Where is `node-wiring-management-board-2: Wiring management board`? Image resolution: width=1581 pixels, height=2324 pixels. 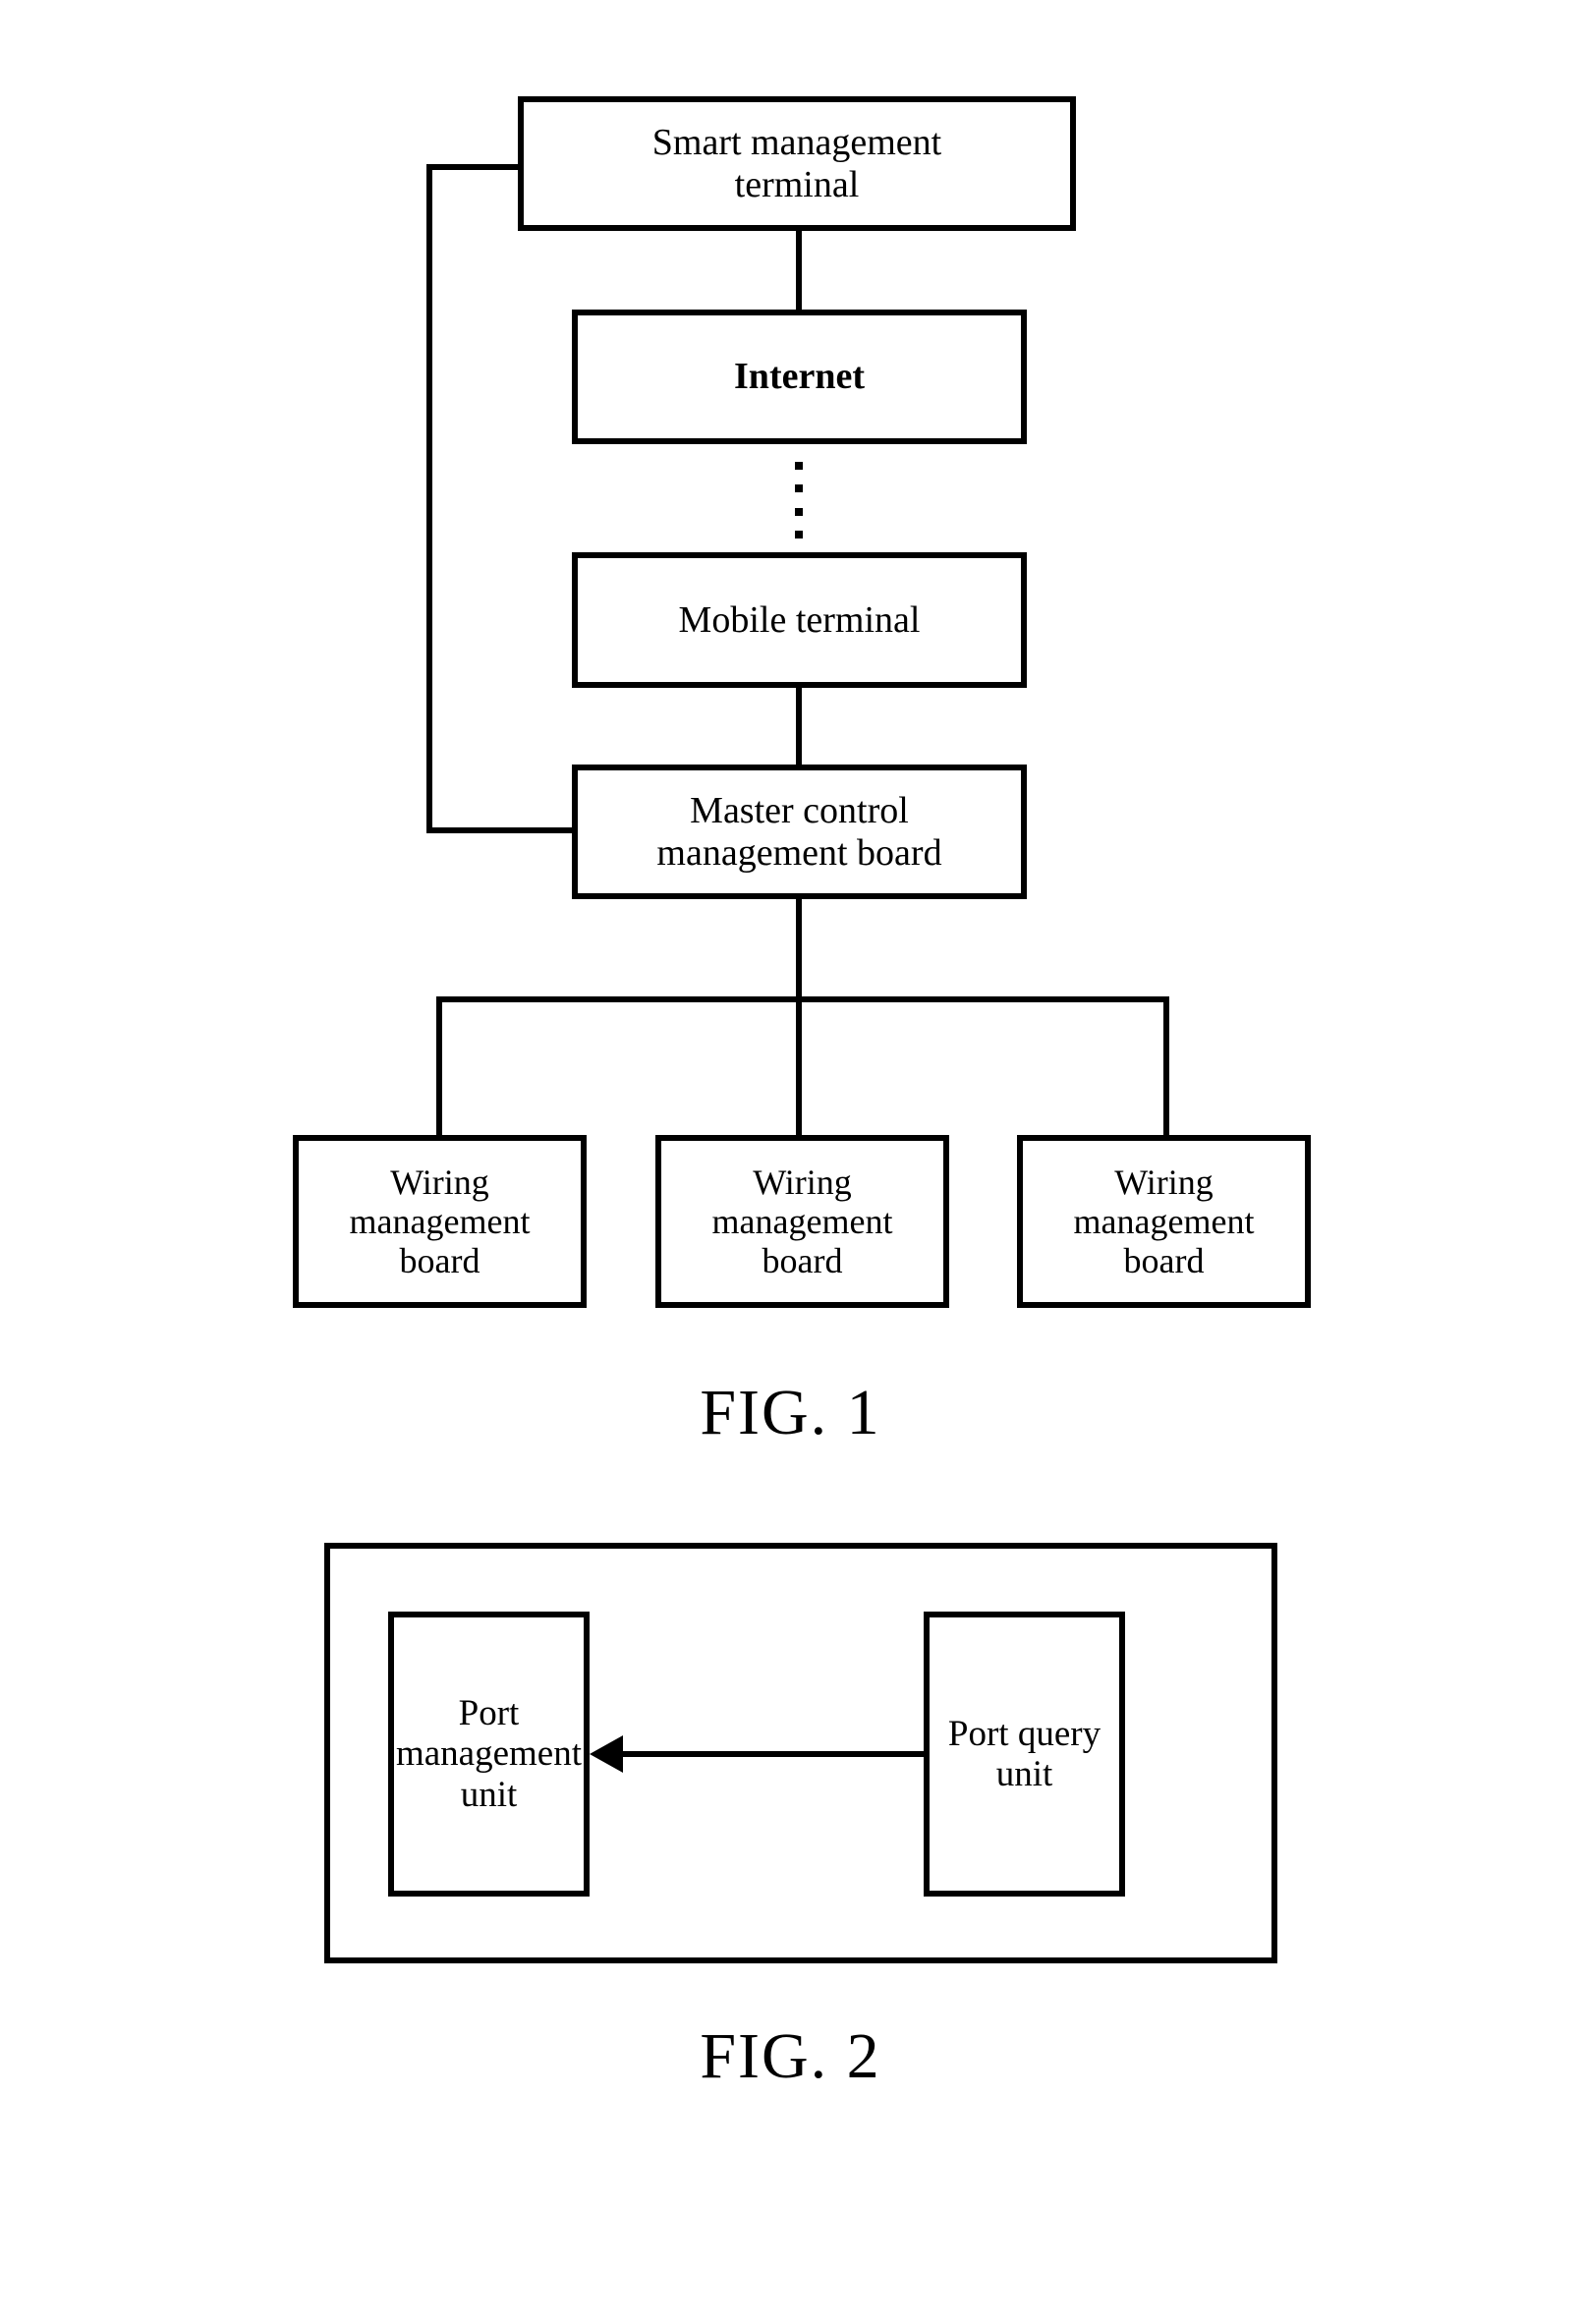
node-wiring-management-board-2: Wiring management board is located at coordinates (802, 1221).